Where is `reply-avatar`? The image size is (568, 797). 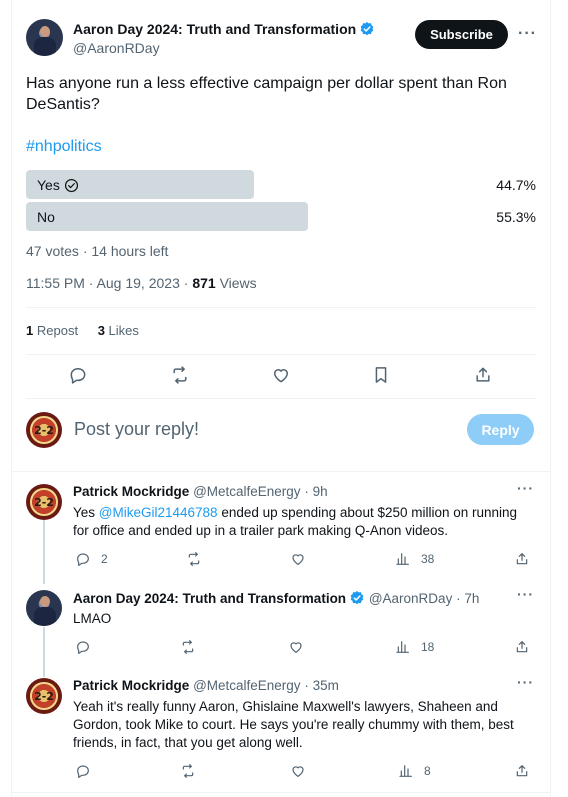 reply-avatar is located at coordinates (44, 608).